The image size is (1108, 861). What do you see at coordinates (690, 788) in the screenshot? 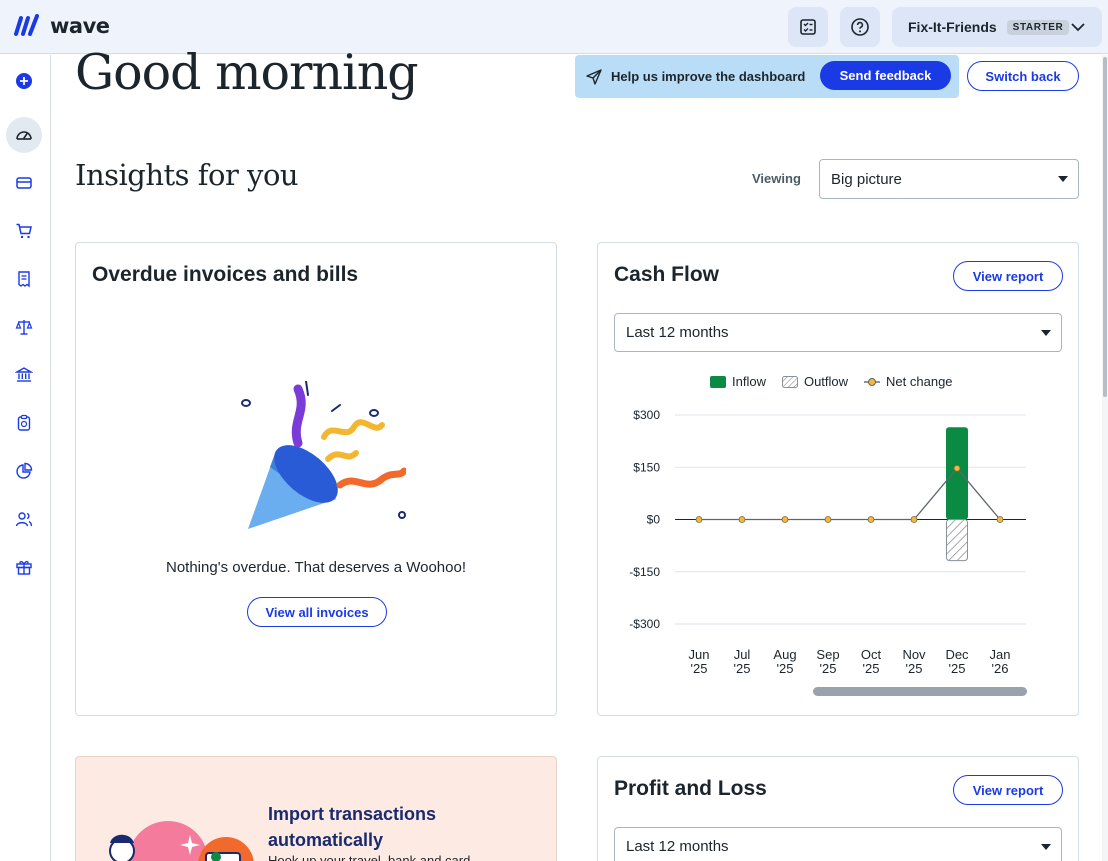
I see `pnl-title: Profit and Loss` at bounding box center [690, 788].